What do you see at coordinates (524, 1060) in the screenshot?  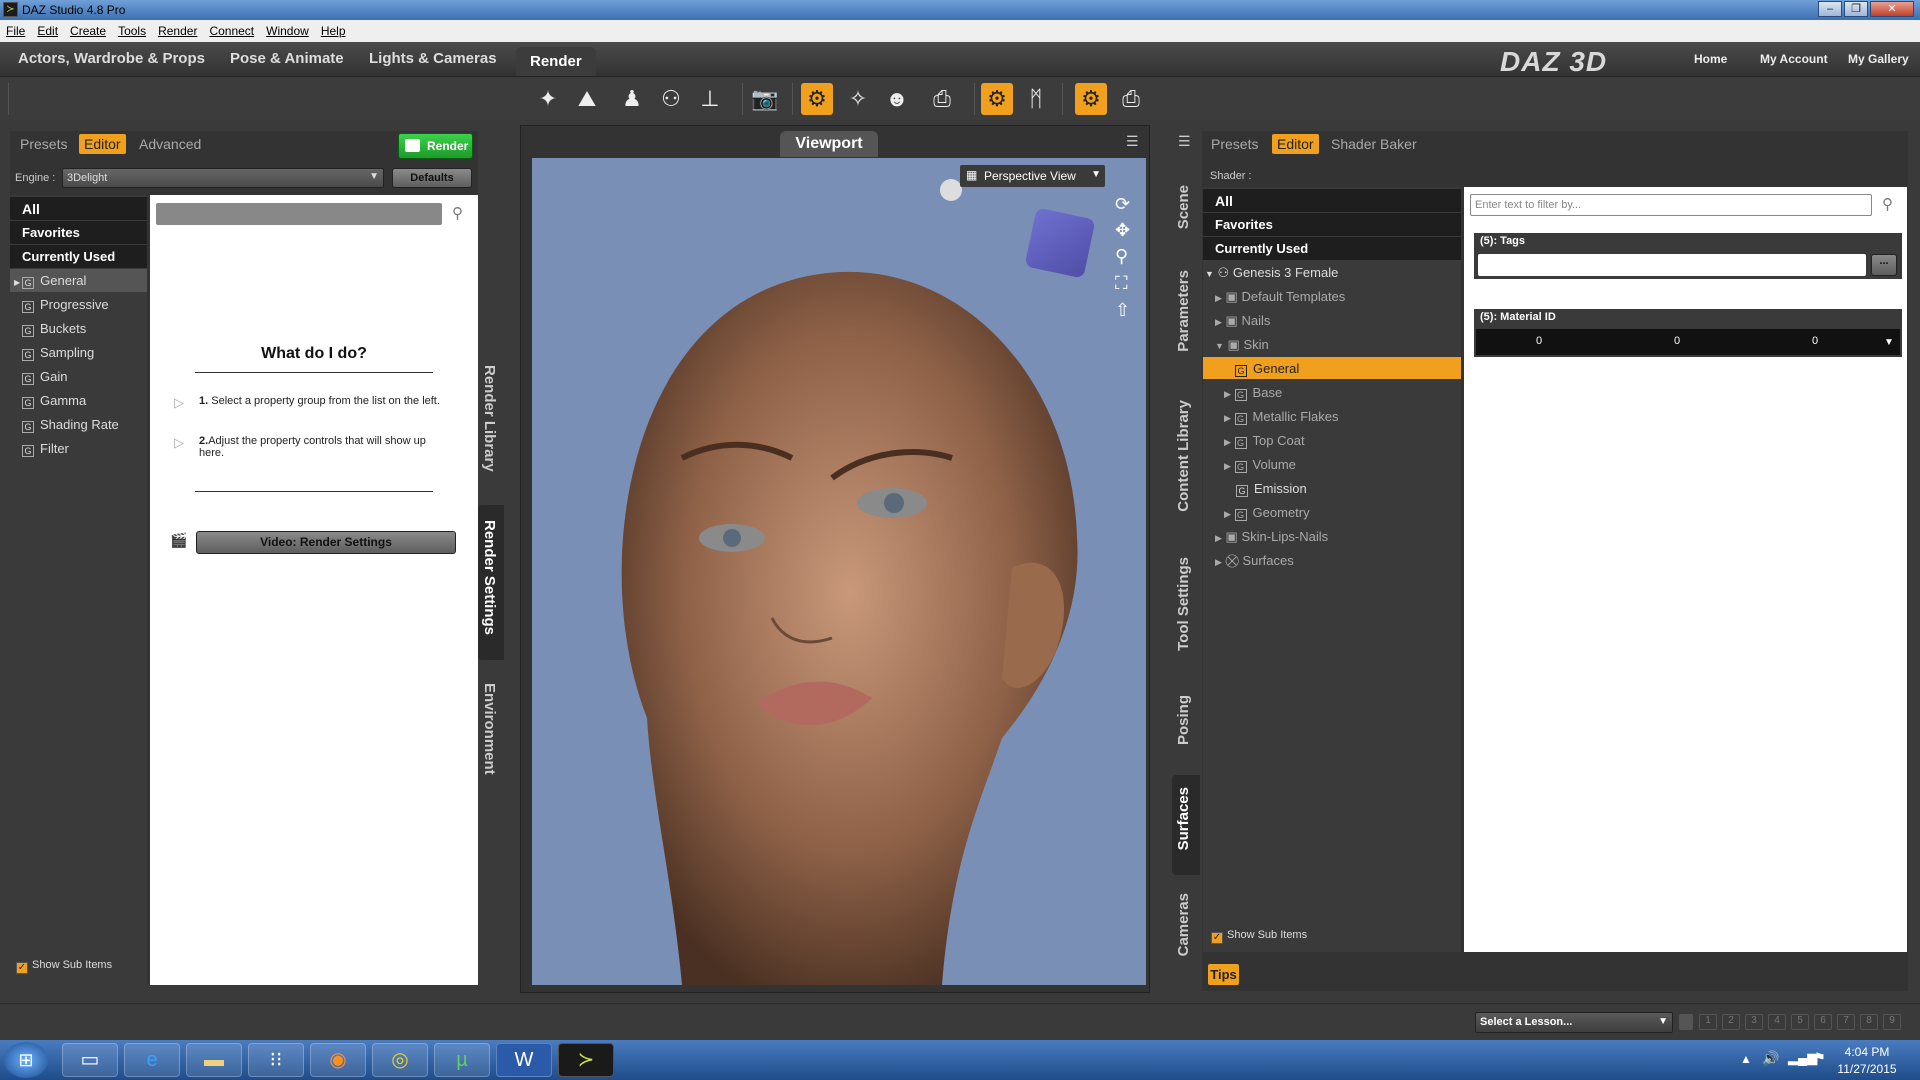 I see `word-icon: W` at bounding box center [524, 1060].